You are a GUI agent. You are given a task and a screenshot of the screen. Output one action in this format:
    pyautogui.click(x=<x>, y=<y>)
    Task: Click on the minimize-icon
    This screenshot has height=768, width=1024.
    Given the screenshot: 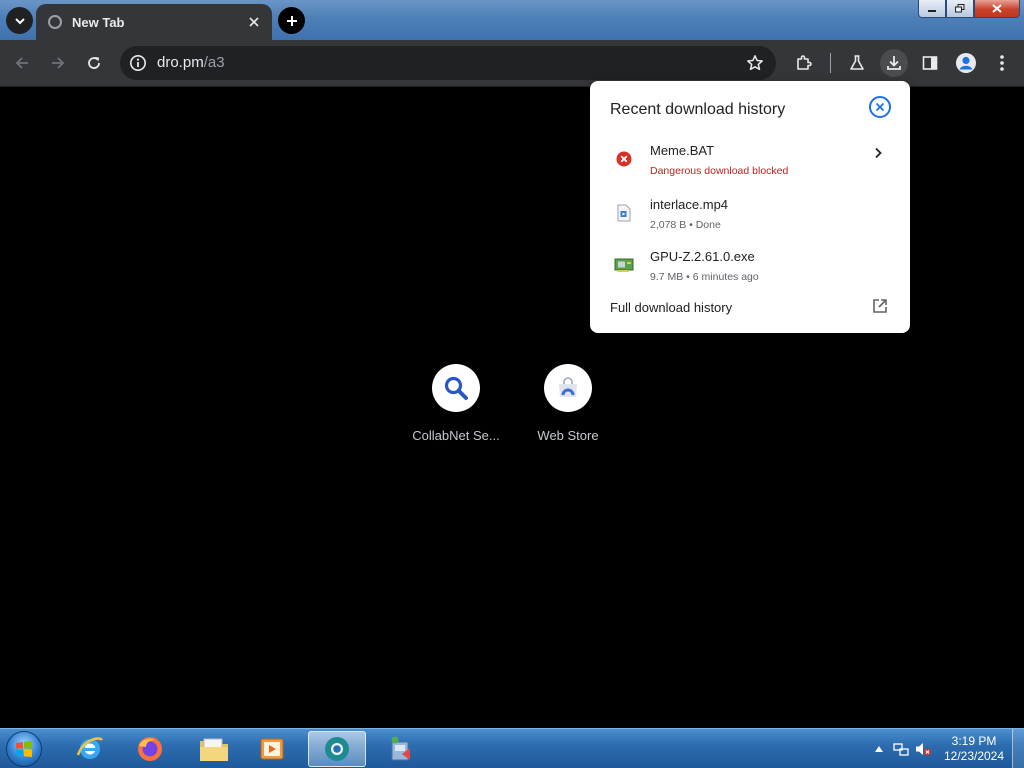 What is the action you would take?
    pyautogui.click(x=932, y=10)
    